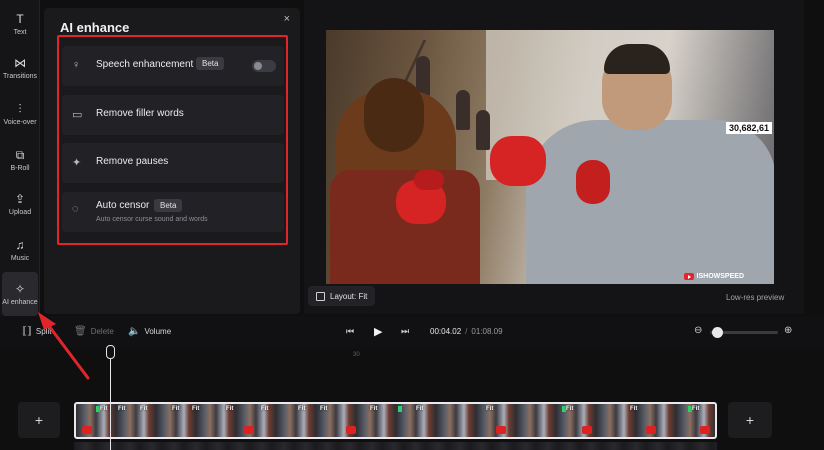  I want to click on audio-track-preview, so click(395, 446).